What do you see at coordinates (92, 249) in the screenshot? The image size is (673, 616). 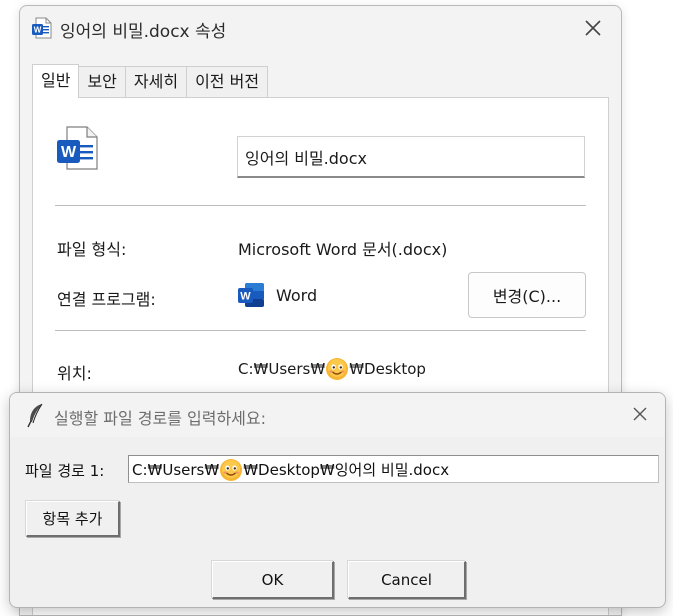 I see `file-type-label: 파일 형식:` at bounding box center [92, 249].